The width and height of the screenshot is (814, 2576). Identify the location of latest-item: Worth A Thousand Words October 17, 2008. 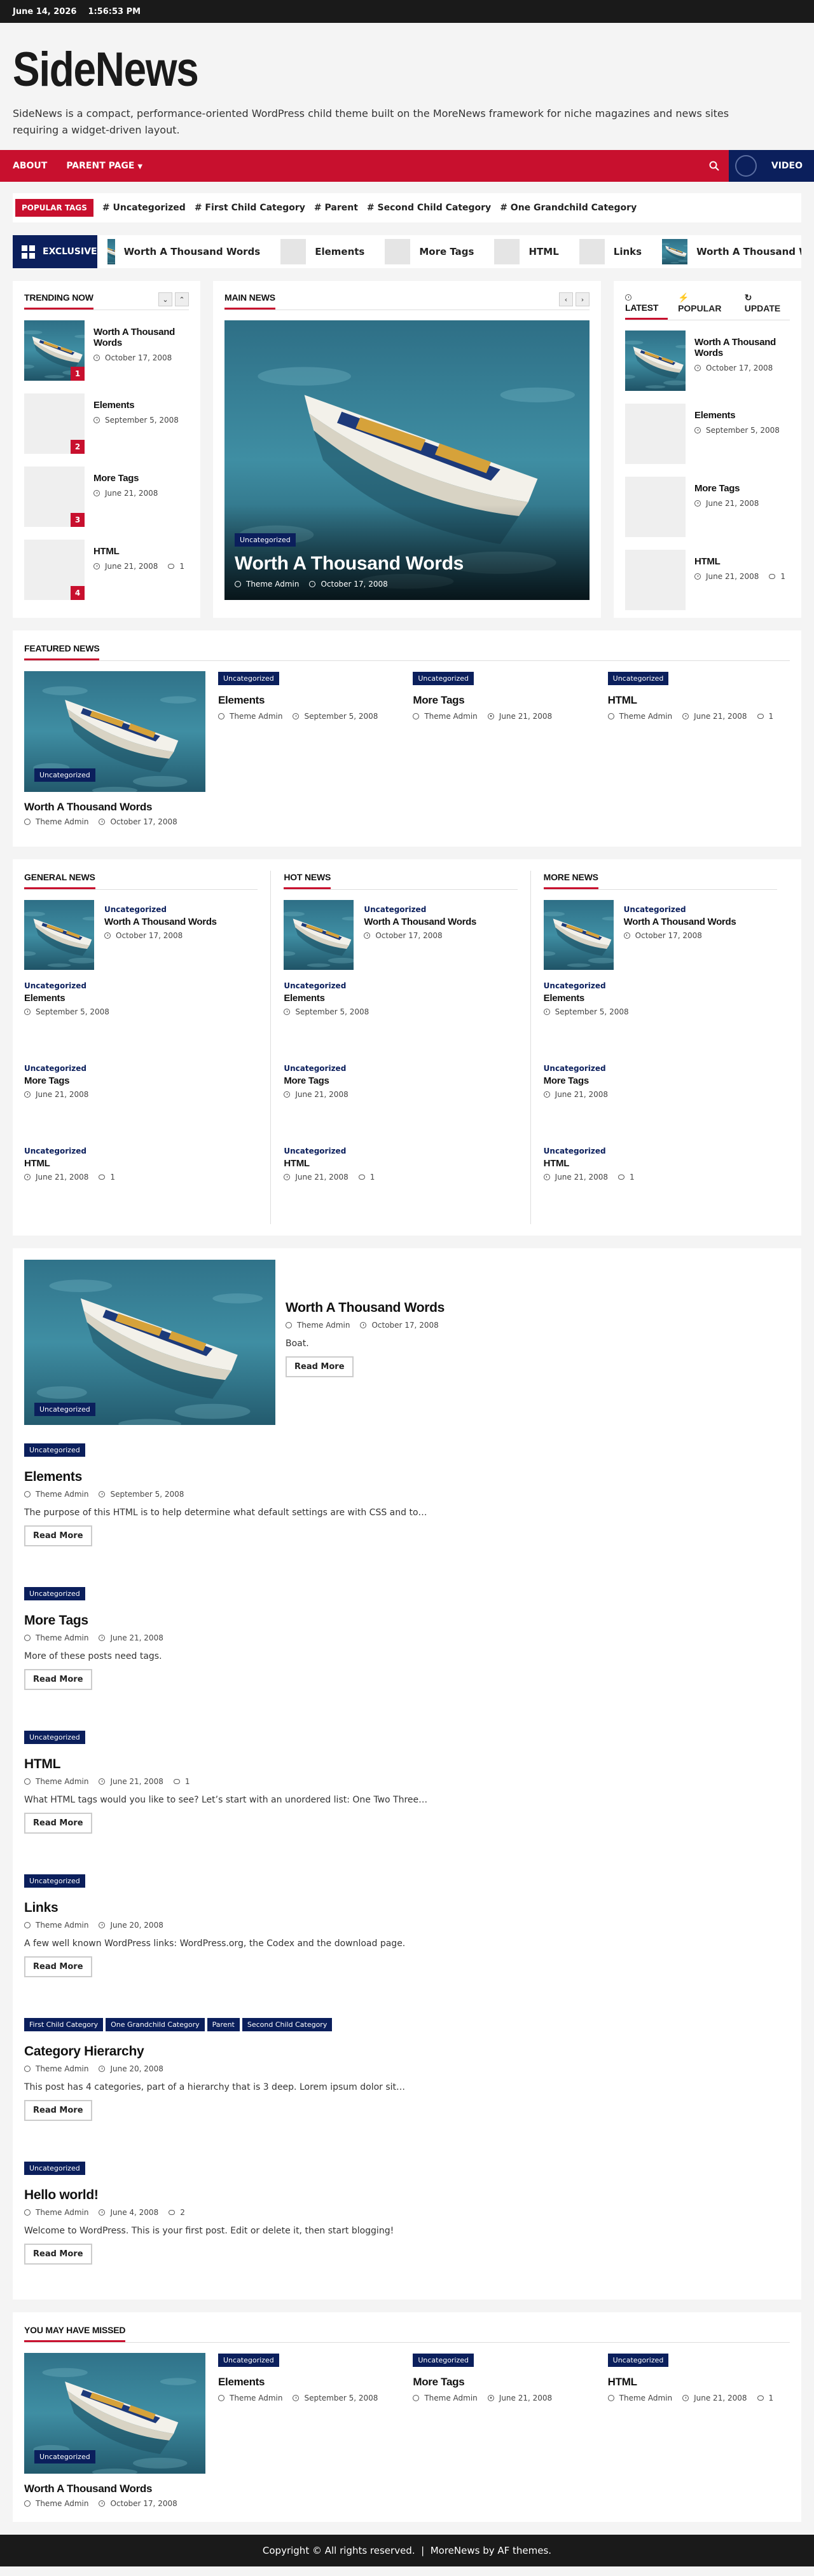
(707, 367).